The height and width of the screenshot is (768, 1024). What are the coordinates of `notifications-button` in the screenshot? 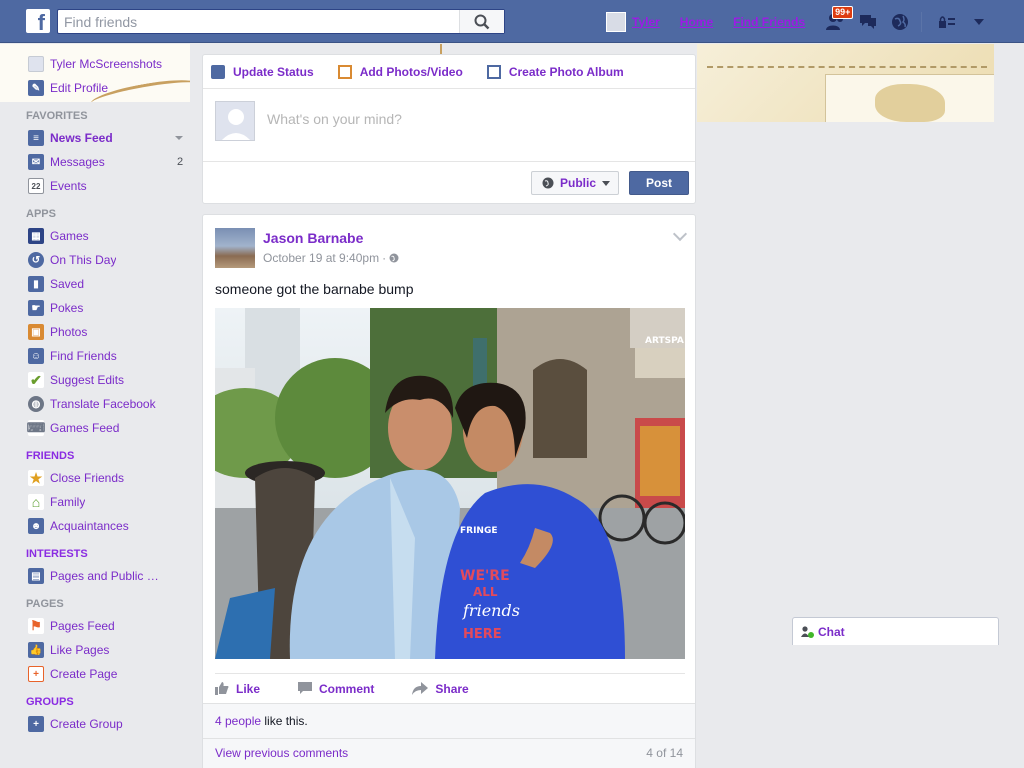 It's located at (900, 22).